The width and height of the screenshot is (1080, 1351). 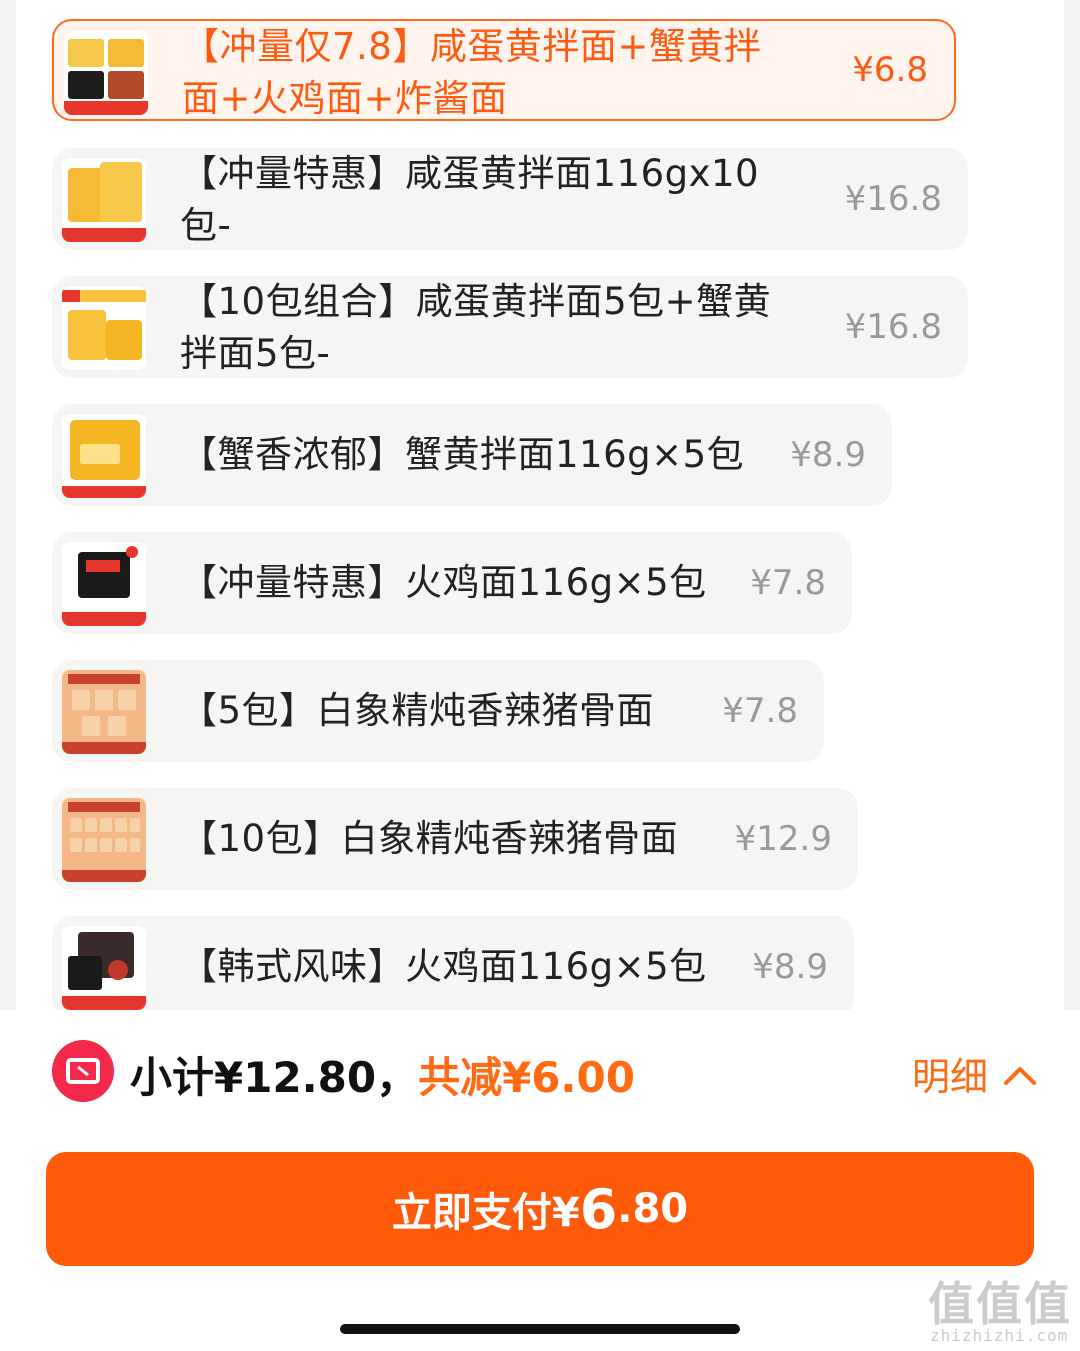 I want to click on discount-label: 共减¥6.00, so click(x=526, y=1077).